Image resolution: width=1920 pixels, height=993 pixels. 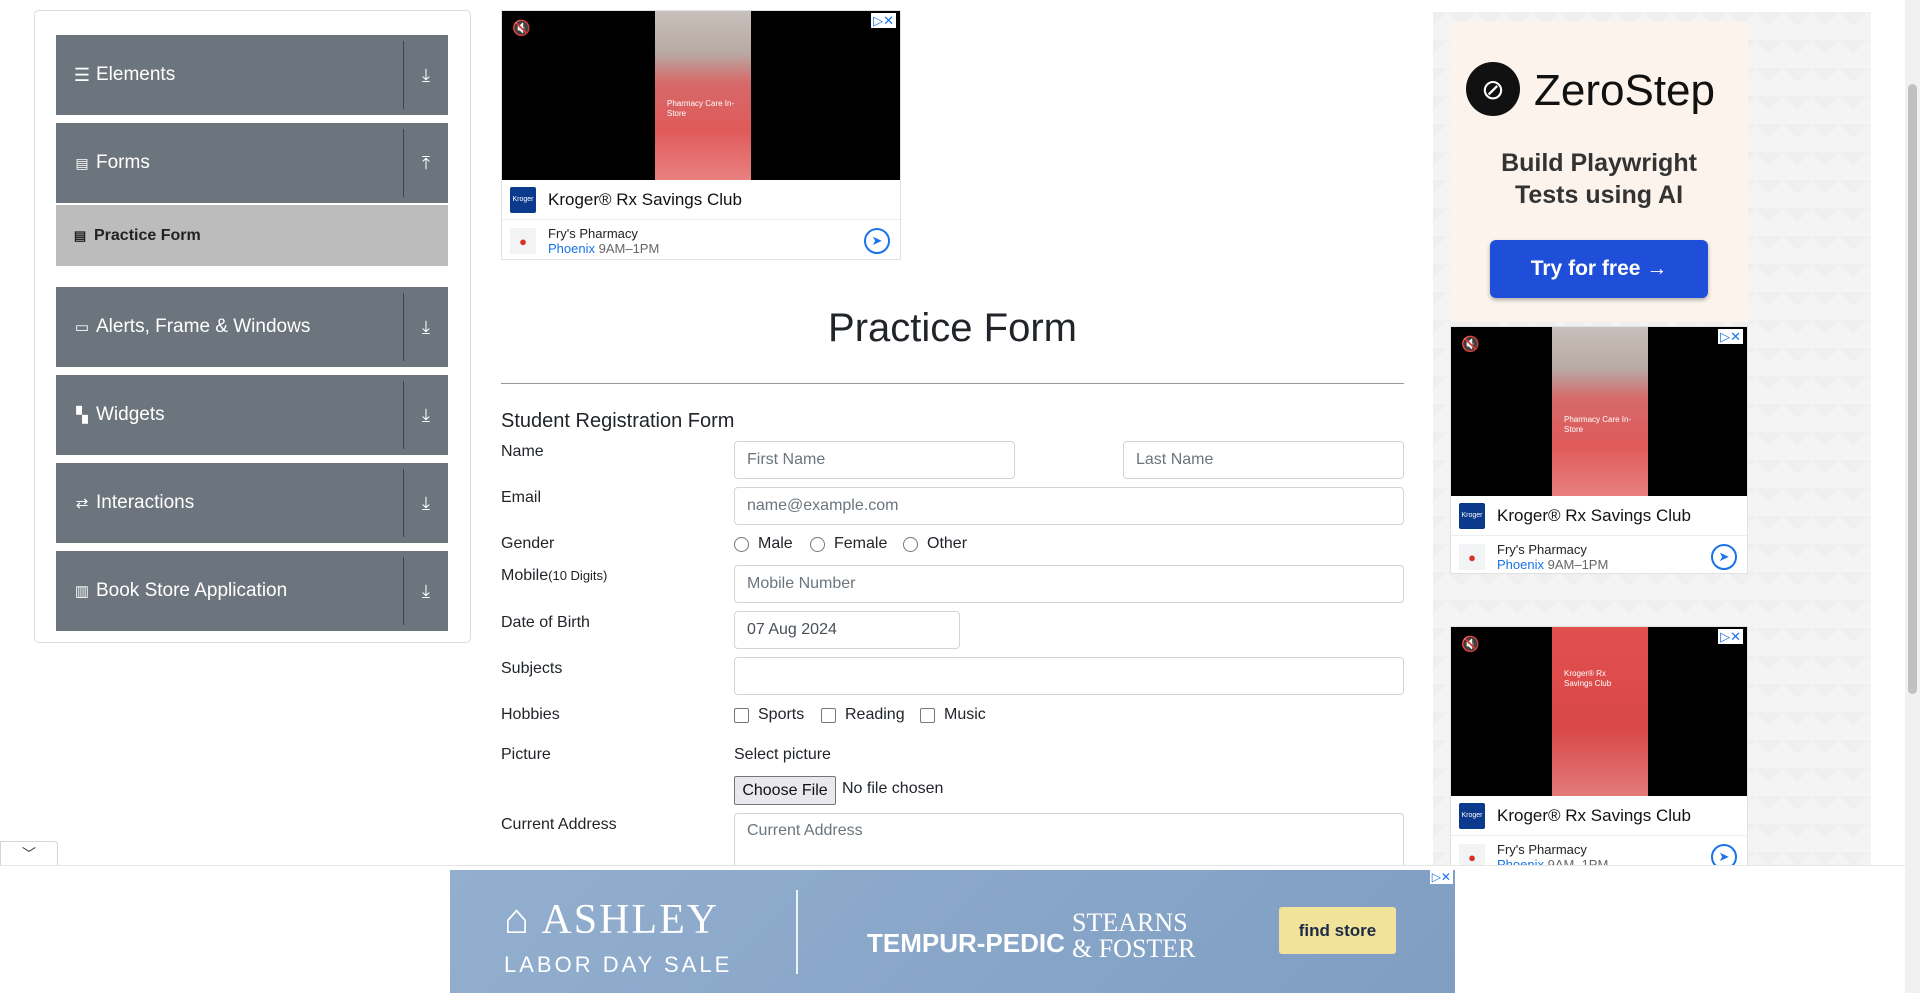 What do you see at coordinates (874, 460) in the screenshot?
I see `first-name-input: First Name` at bounding box center [874, 460].